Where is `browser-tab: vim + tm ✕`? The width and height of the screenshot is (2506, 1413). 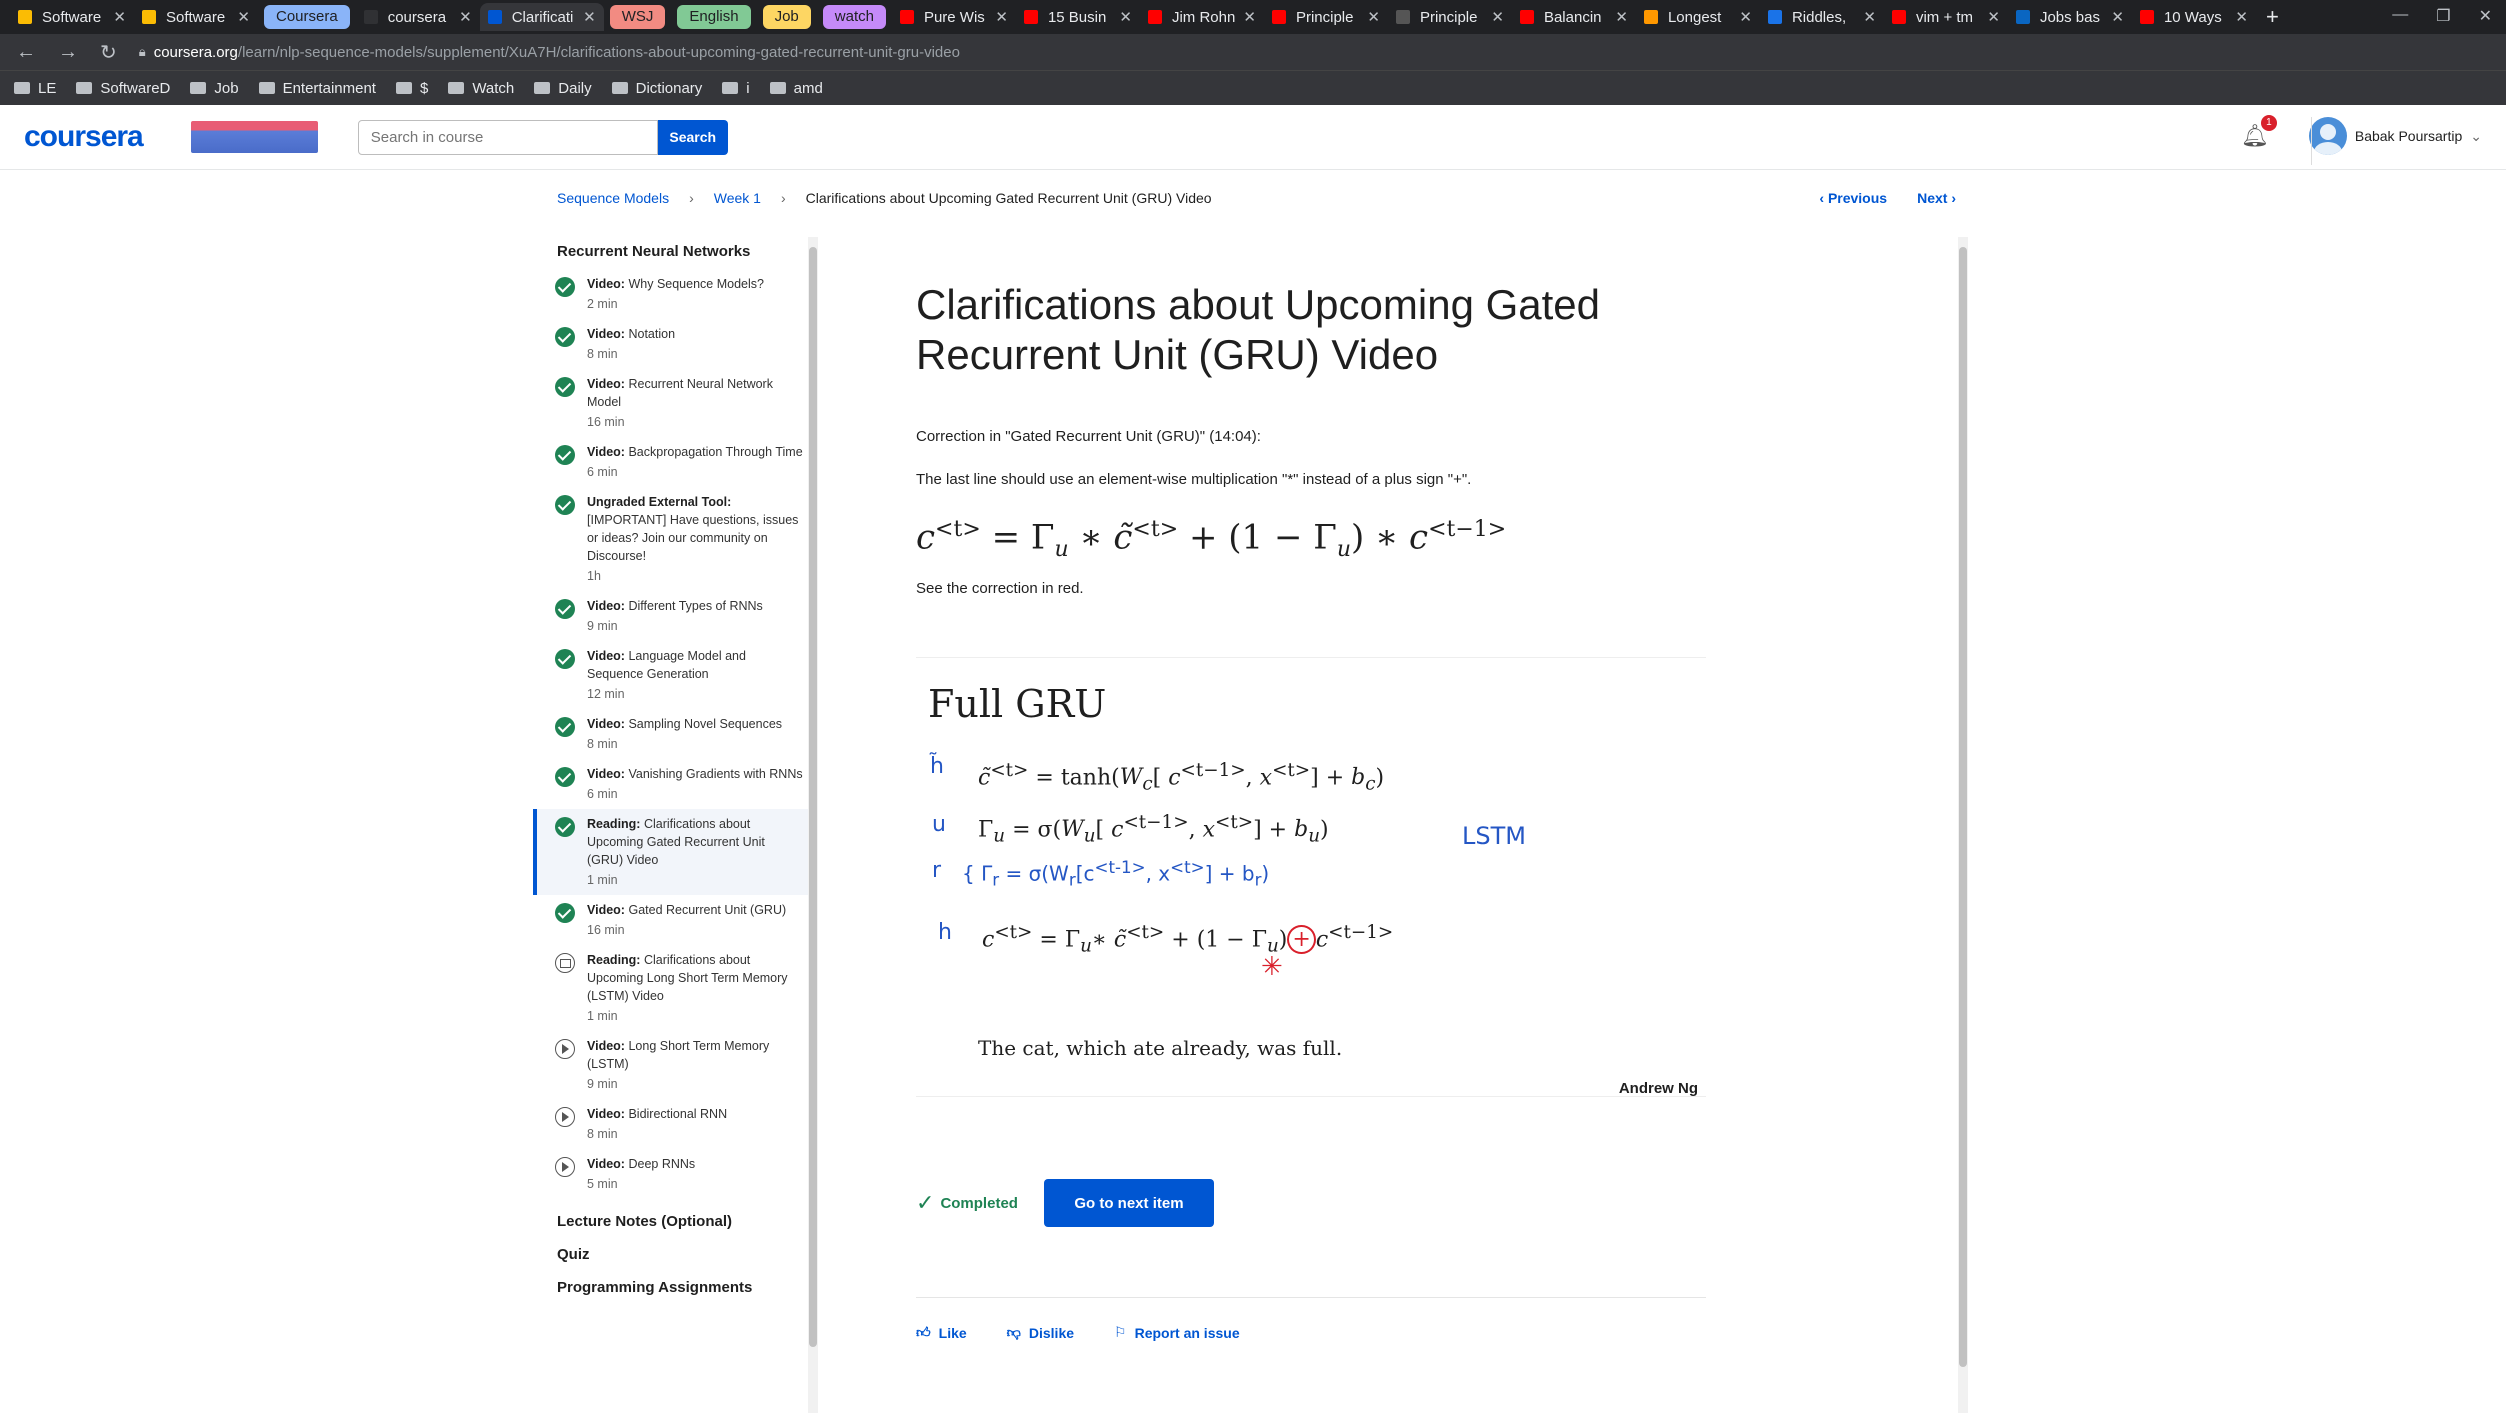 browser-tab: vim + tm ✕ is located at coordinates (1946, 17).